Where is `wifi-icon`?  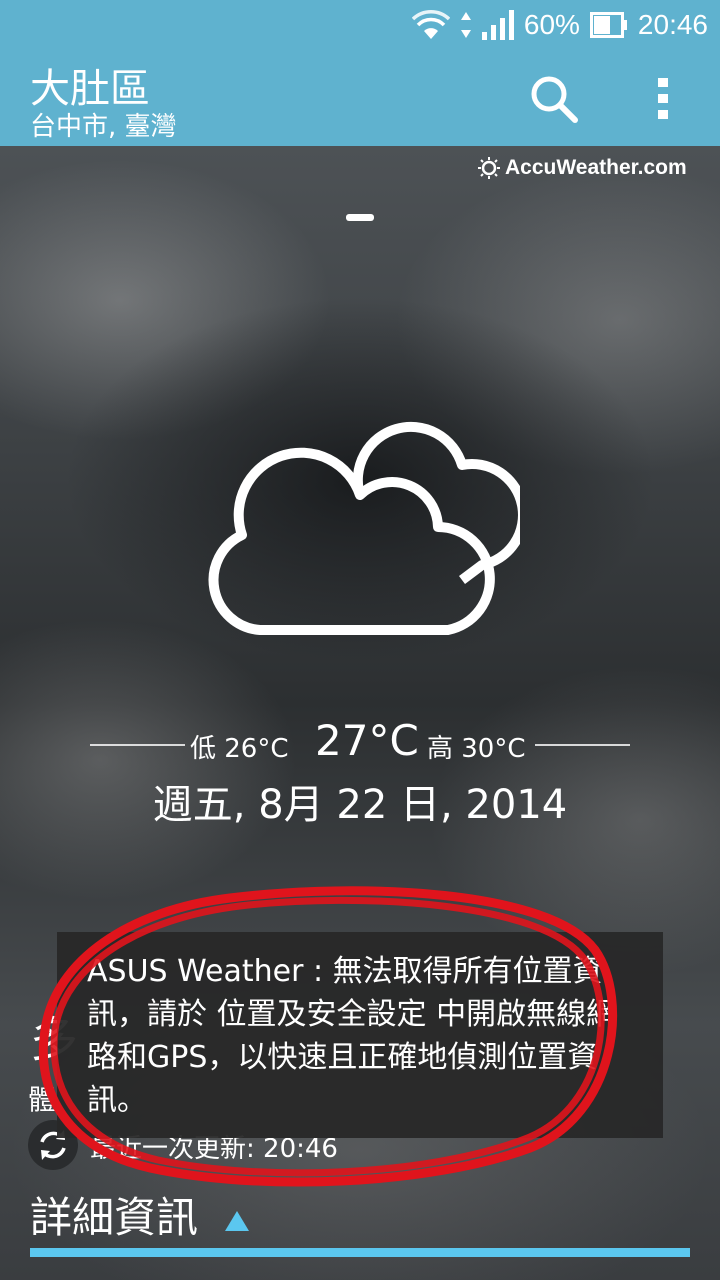 wifi-icon is located at coordinates (430, 24).